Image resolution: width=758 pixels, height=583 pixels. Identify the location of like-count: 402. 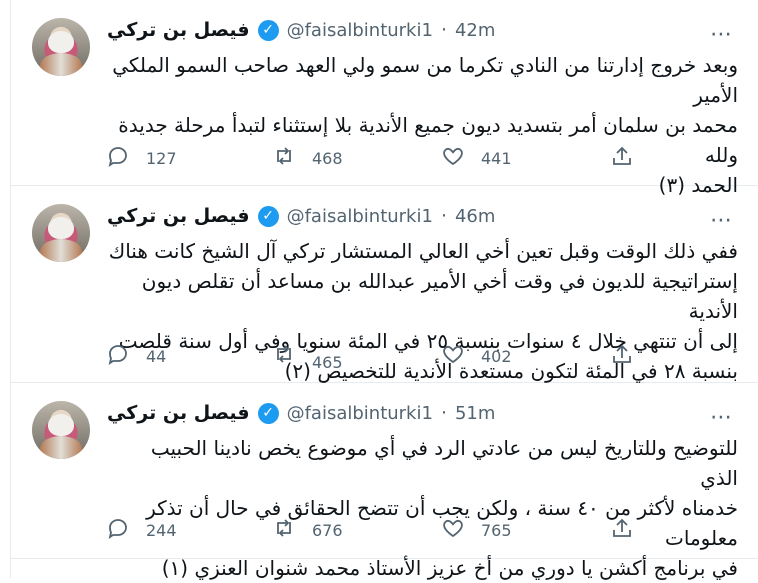
(496, 356).